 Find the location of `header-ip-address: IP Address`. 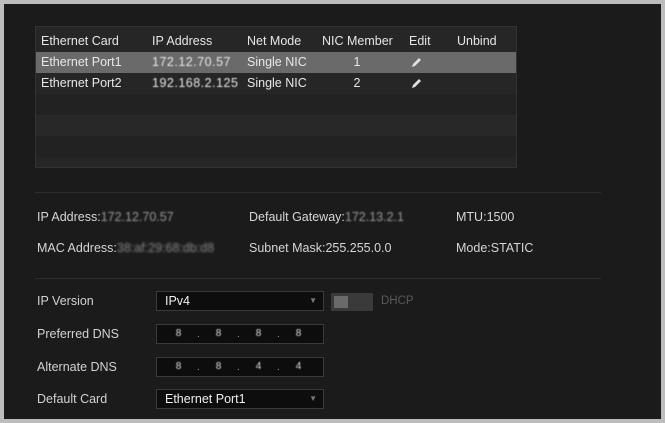

header-ip-address: IP Address is located at coordinates (182, 41).